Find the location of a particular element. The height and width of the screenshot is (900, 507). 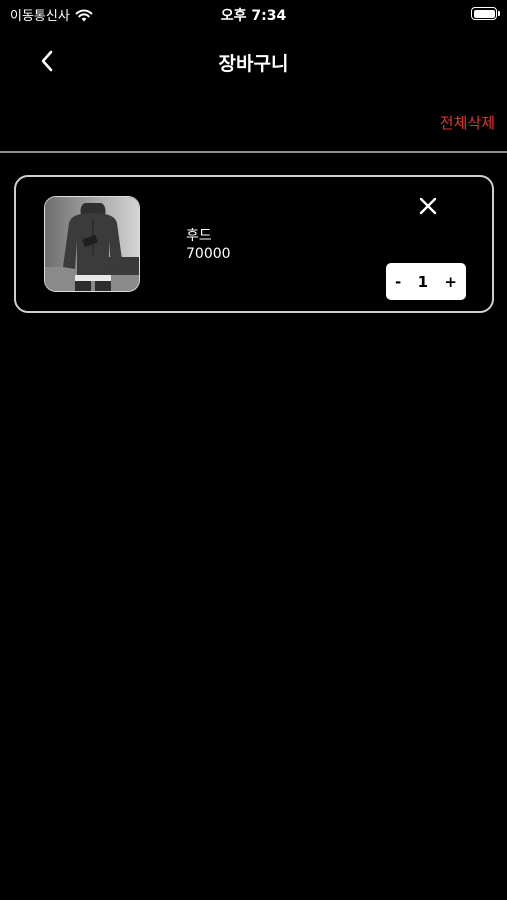

status-bar: 이동통신사 오후 7:34 is located at coordinates (253, 14).